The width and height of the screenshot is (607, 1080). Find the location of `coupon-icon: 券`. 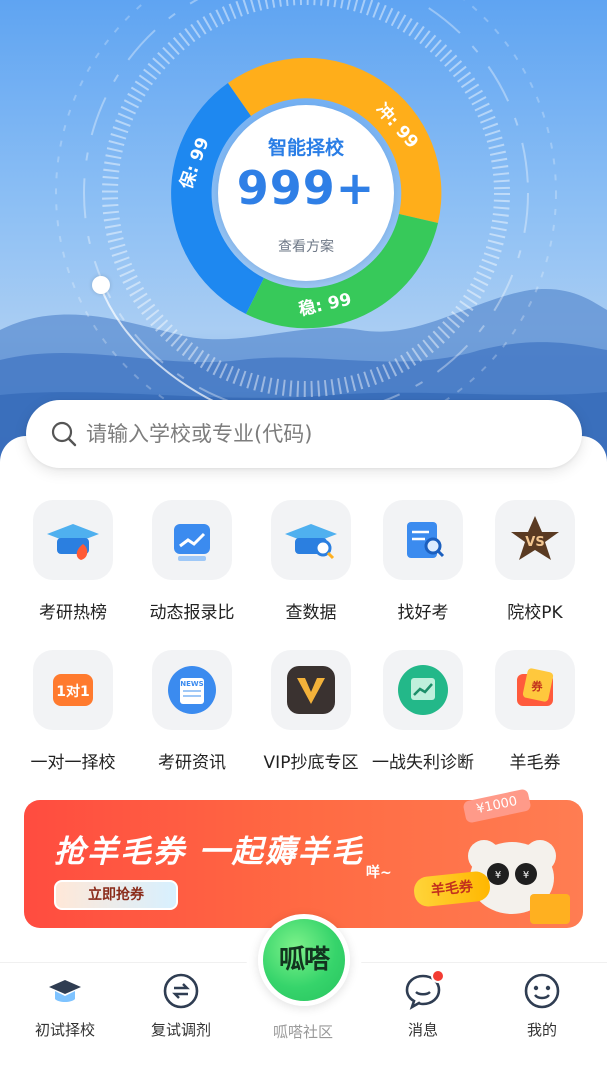

coupon-icon: 券 is located at coordinates (535, 690).